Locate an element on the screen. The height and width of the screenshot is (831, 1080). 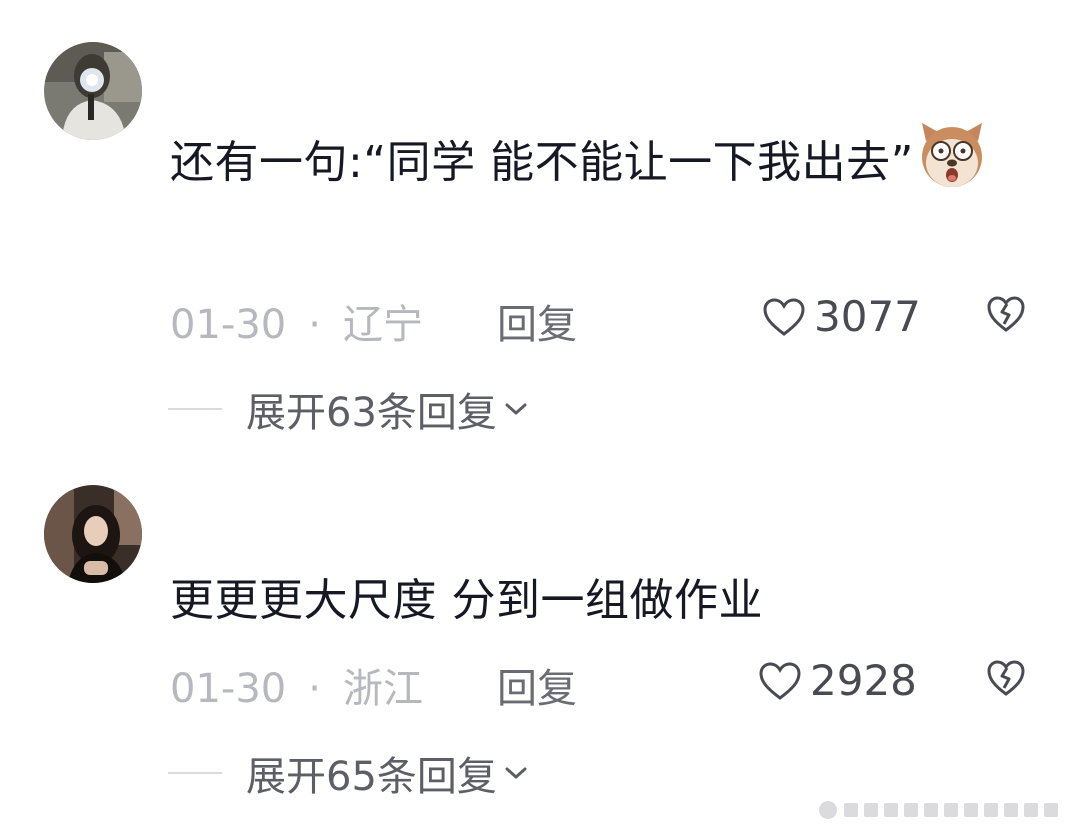
expand-replies-button: 展开65条回复 is located at coordinates (348, 773).